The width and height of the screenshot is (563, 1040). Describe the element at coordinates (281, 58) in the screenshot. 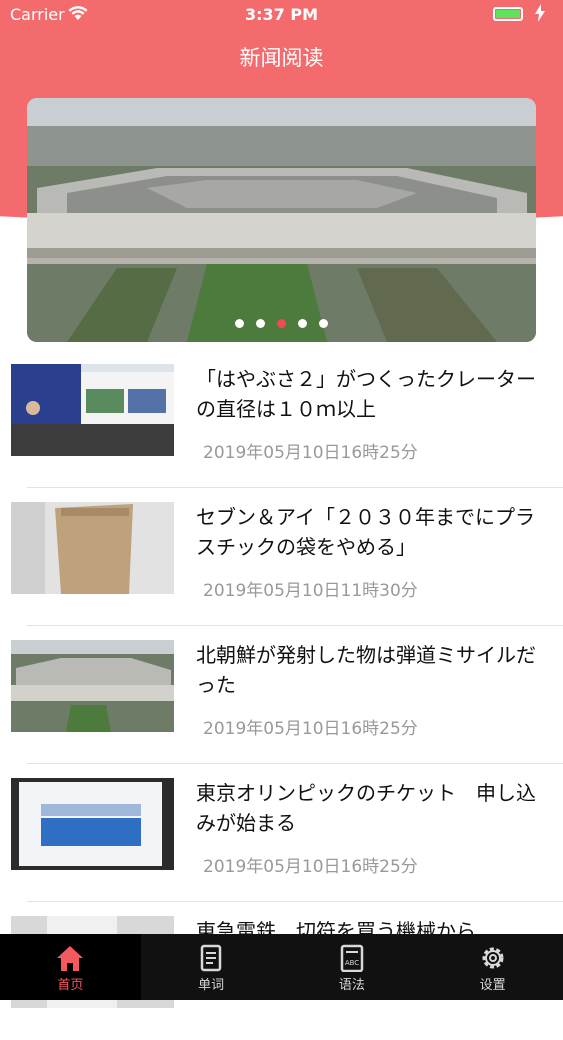

I see `page-title: 新闻阅读` at that location.